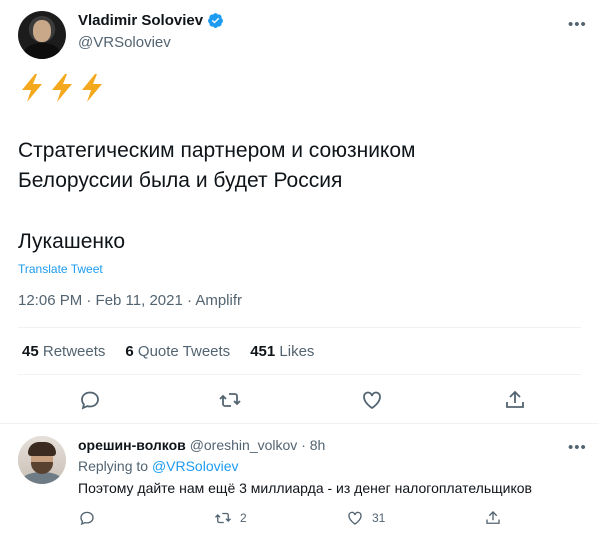  Describe the element at coordinates (74, 351) in the screenshot. I see `retweets-label: Retweets` at that location.